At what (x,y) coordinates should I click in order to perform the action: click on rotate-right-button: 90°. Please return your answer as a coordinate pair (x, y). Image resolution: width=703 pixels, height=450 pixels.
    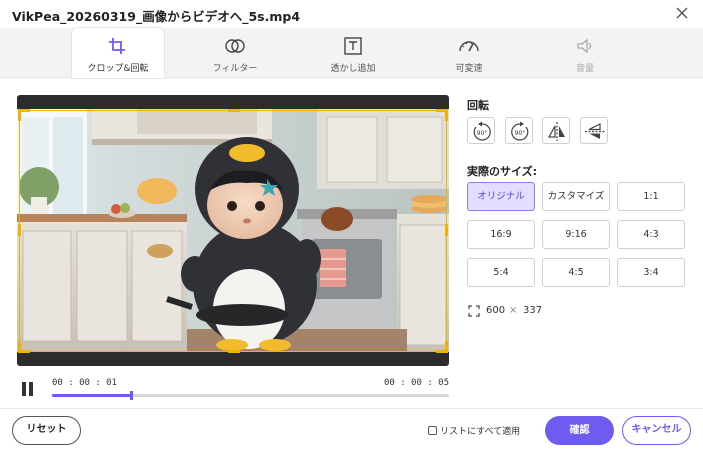
    Looking at the image, I should click on (519, 130).